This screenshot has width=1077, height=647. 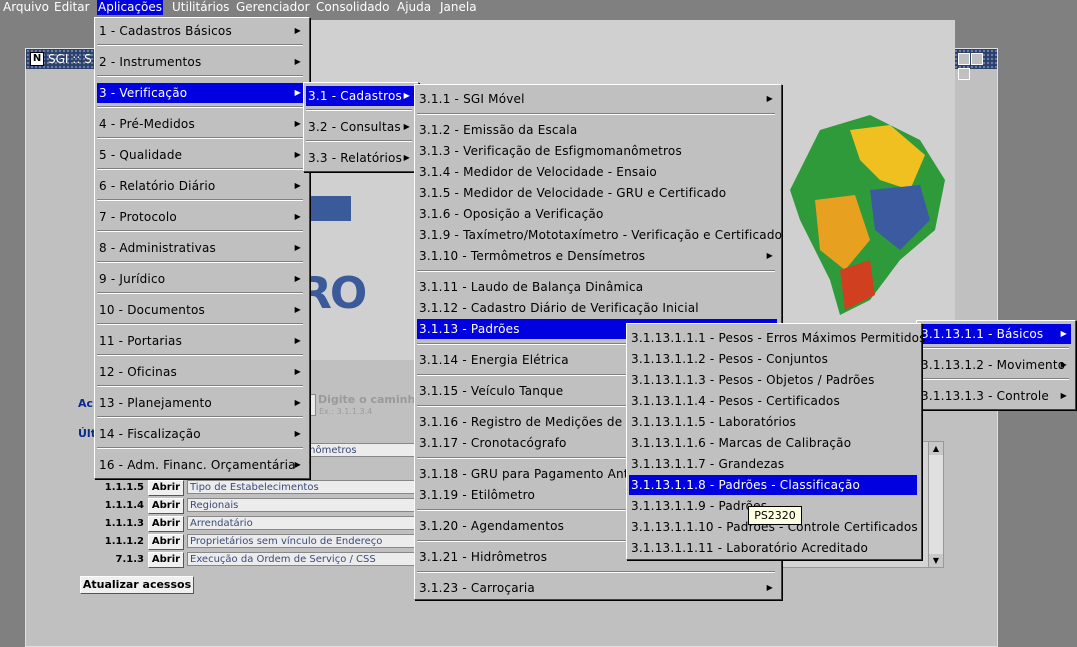 What do you see at coordinates (597, 172) in the screenshot?
I see `menu-item-velocidade-ensaio: 3.1.4 - Medidor de Velocidade - Ensaio` at bounding box center [597, 172].